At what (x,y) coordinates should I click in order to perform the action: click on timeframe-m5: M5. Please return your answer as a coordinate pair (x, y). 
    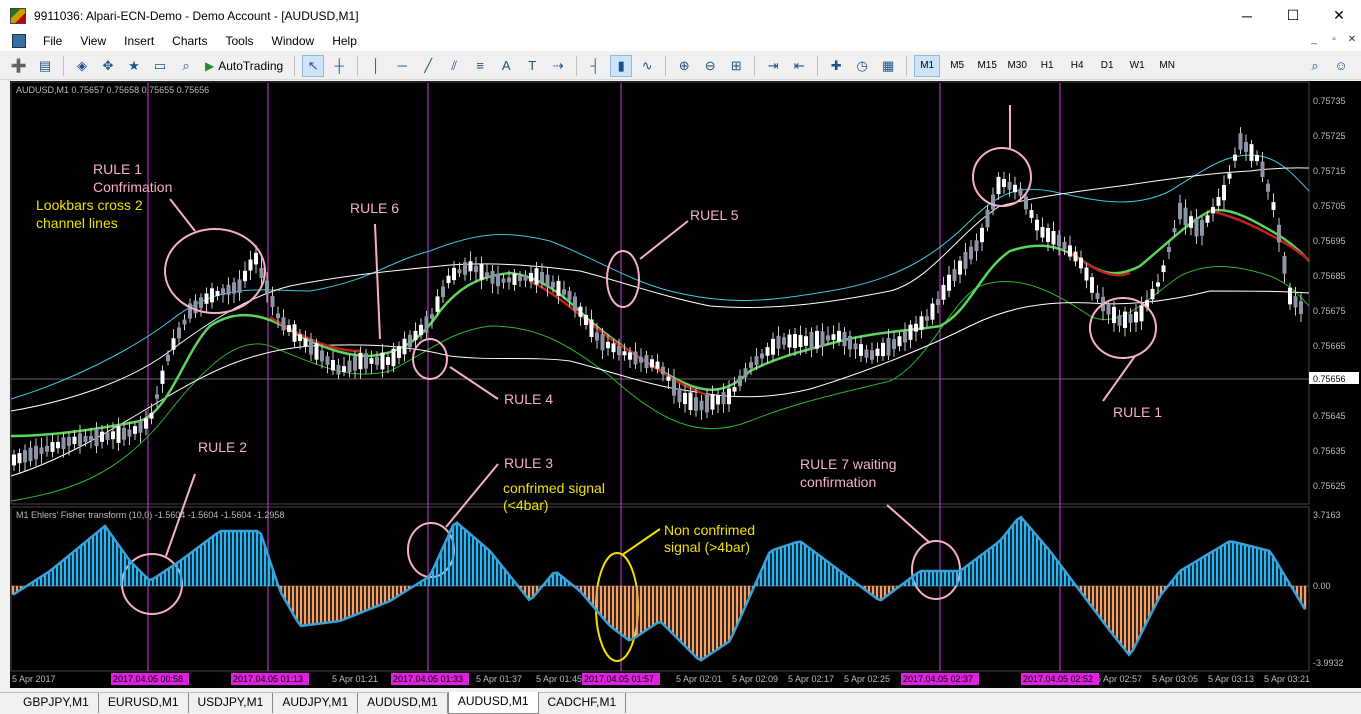
    Looking at the image, I should click on (957, 66).